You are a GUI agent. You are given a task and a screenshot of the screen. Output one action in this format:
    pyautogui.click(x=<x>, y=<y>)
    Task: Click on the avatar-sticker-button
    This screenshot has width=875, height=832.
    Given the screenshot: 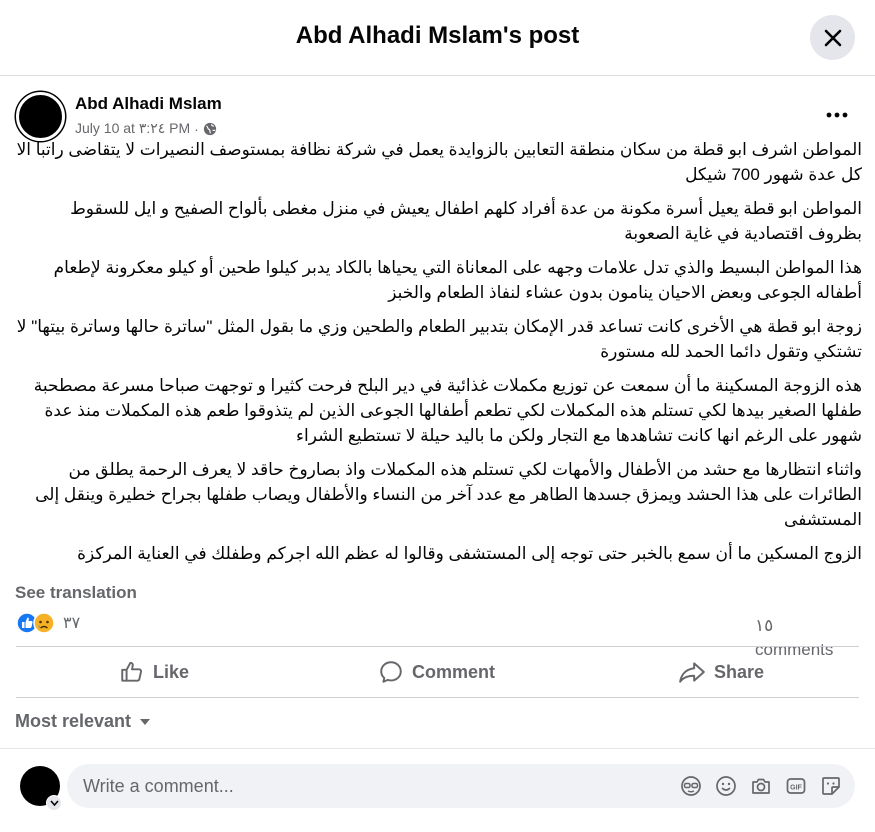 What is the action you would take?
    pyautogui.click(x=691, y=786)
    